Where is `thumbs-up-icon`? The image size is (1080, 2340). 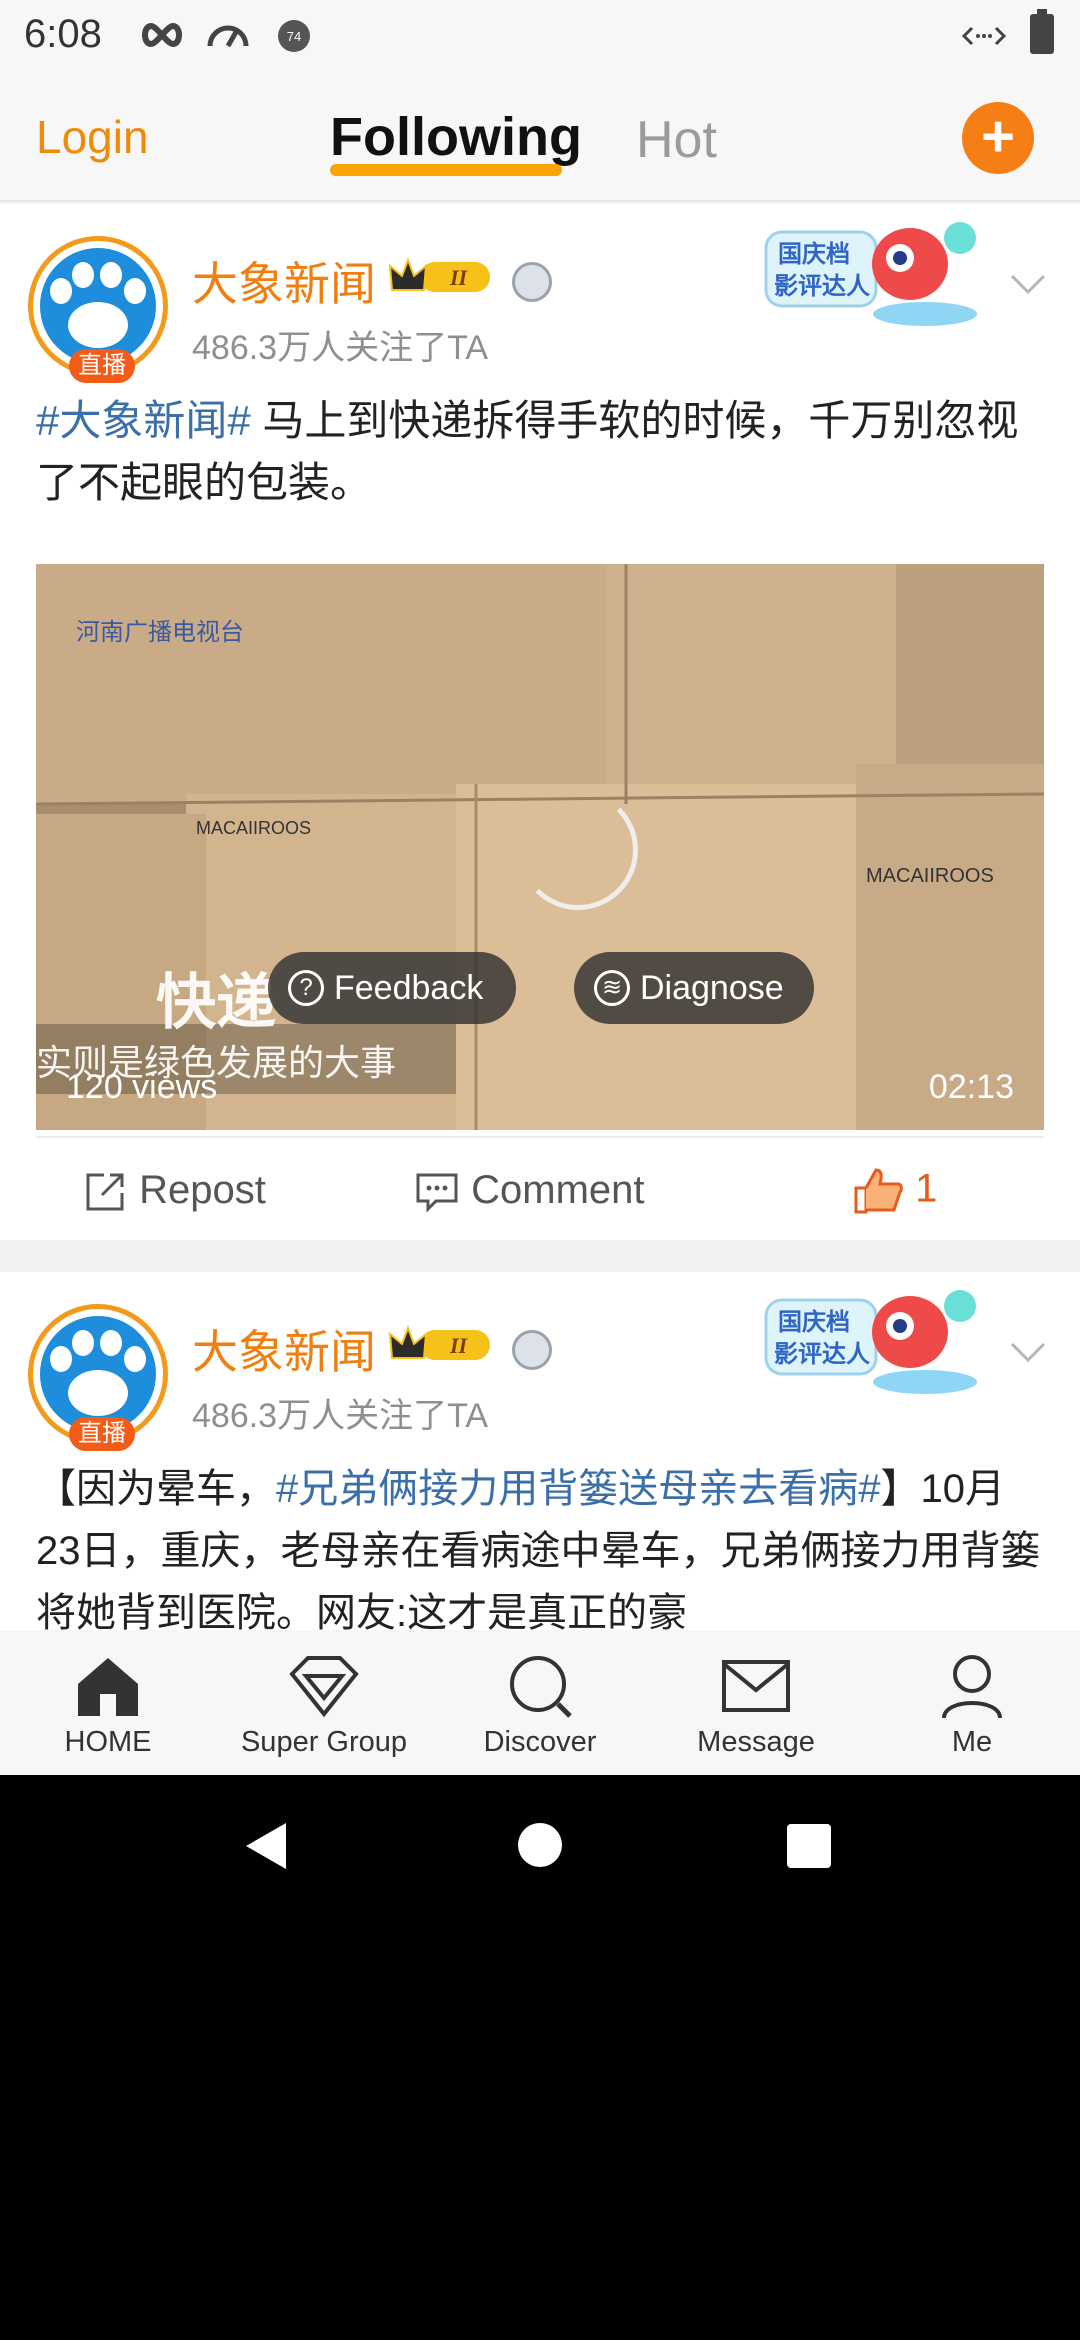 thumbs-up-icon is located at coordinates (878, 1191).